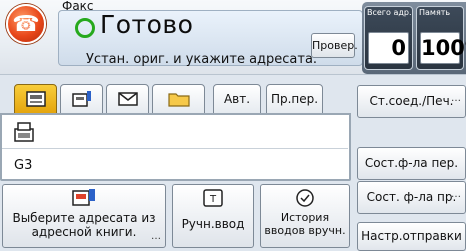 This screenshot has height=251, width=466. I want to click on tab-folder, so click(178, 99).